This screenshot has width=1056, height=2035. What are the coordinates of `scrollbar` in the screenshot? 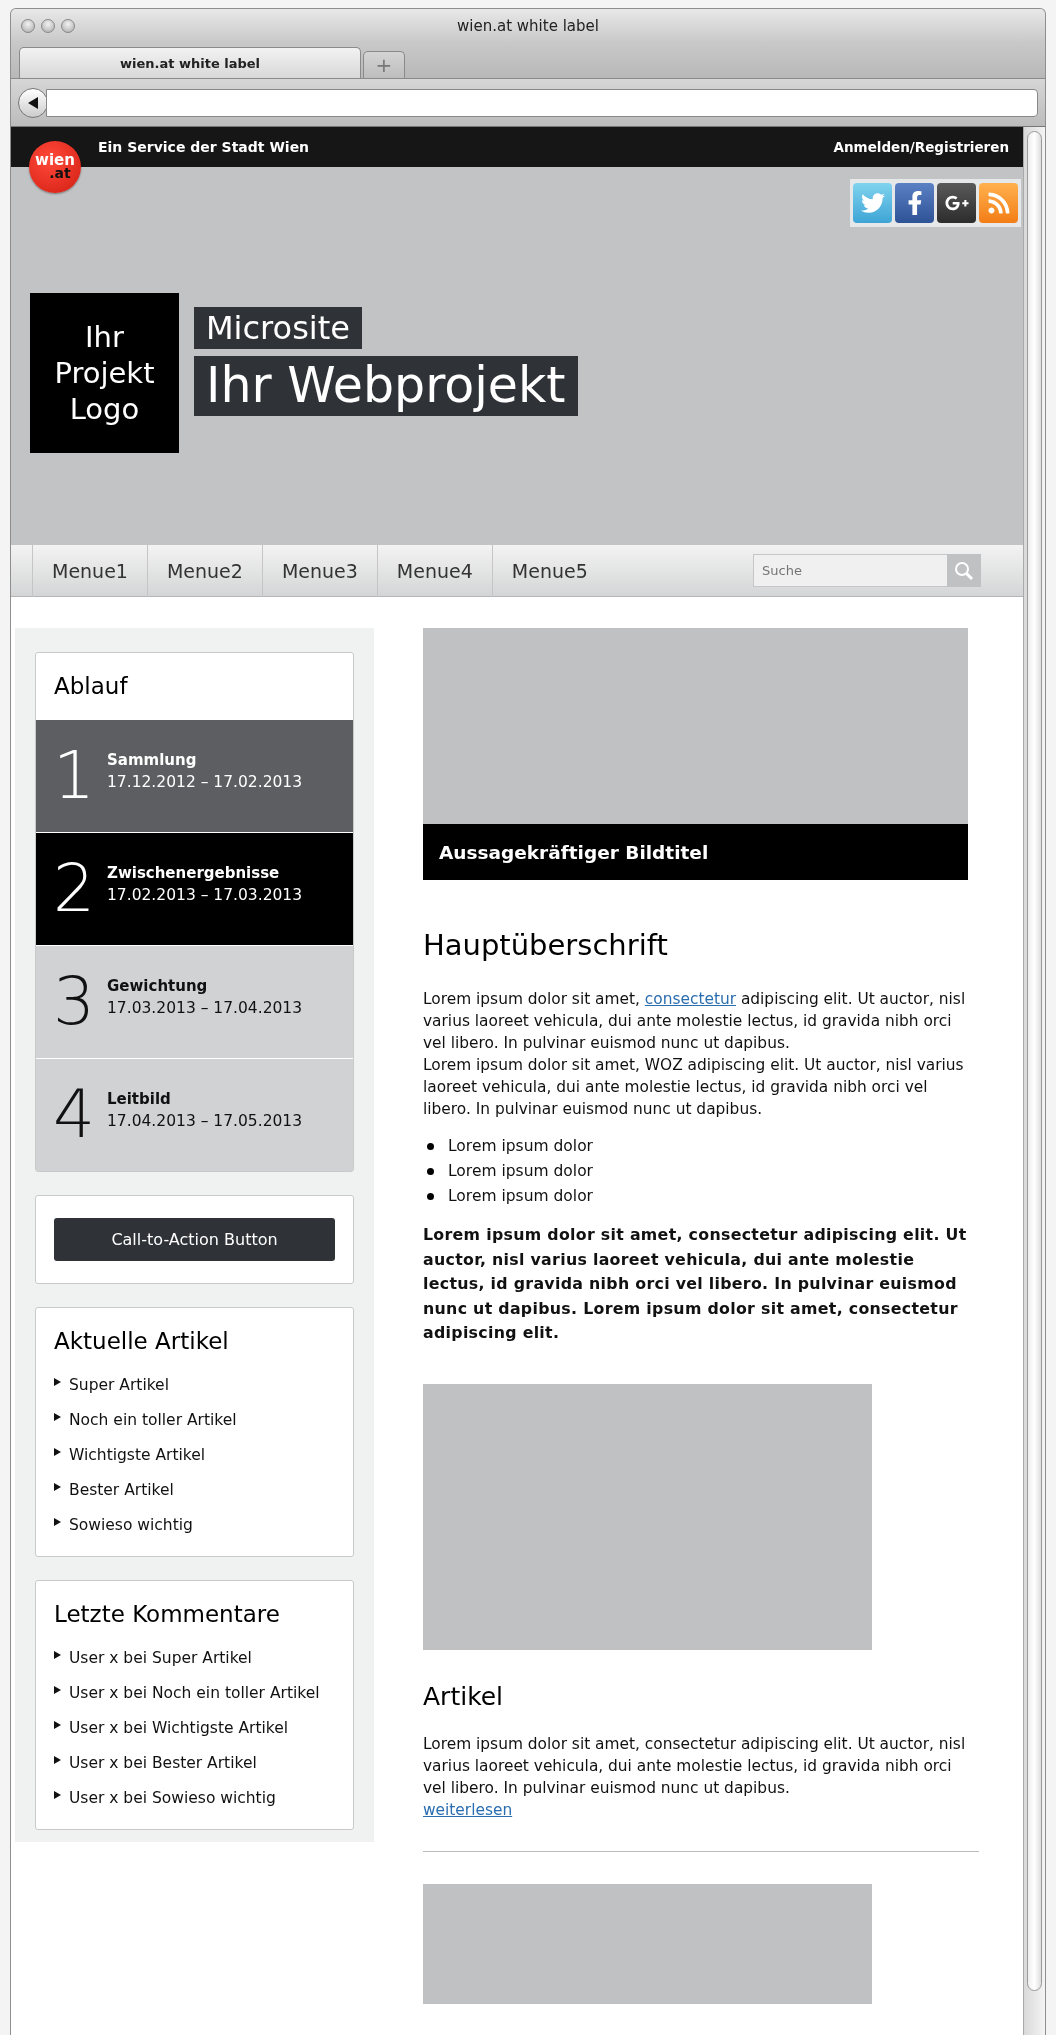 It's located at (1034, 1061).